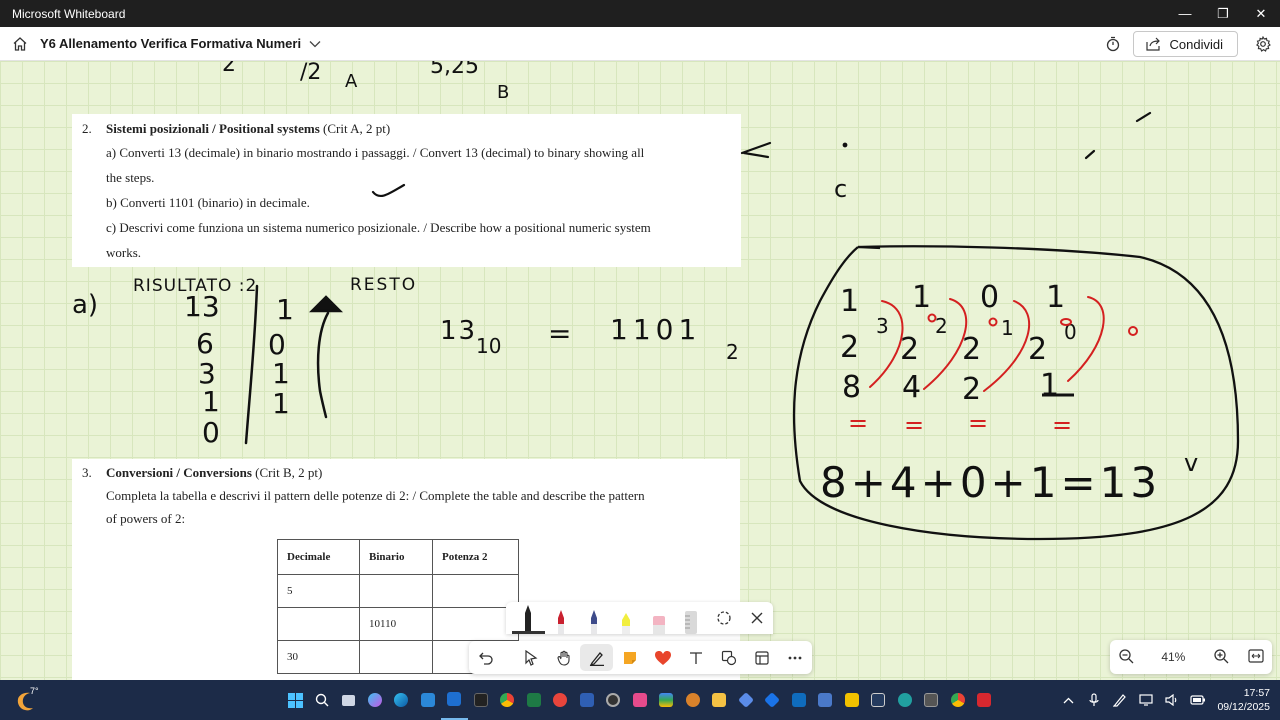 Image resolution: width=1280 pixels, height=720 pixels. Describe the element at coordinates (530, 657) in the screenshot. I see `select-arrow-icon` at that location.